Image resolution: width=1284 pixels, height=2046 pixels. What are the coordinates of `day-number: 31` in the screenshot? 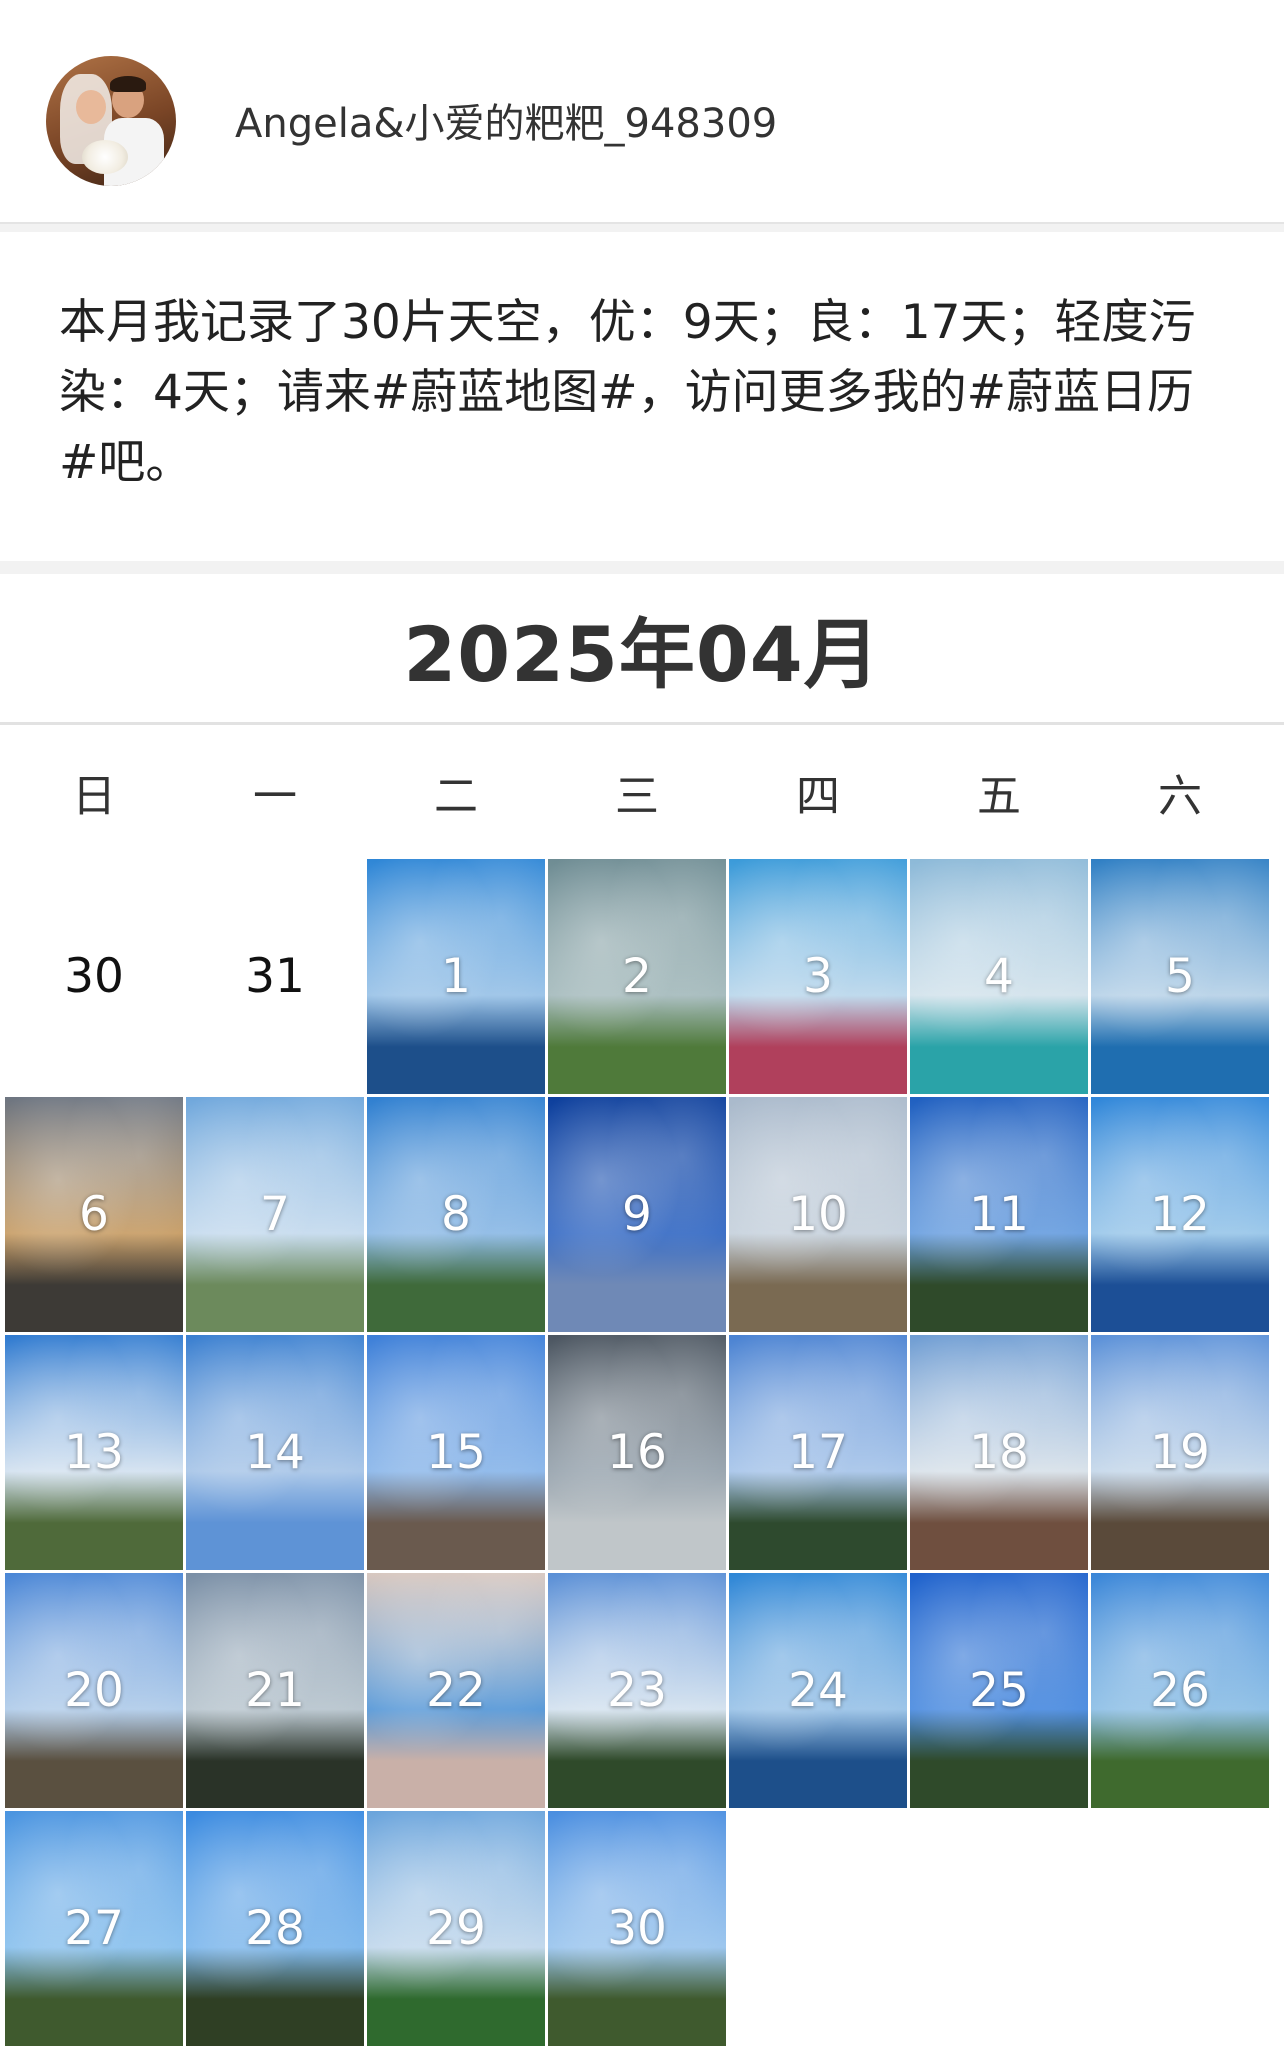 It's located at (275, 976).